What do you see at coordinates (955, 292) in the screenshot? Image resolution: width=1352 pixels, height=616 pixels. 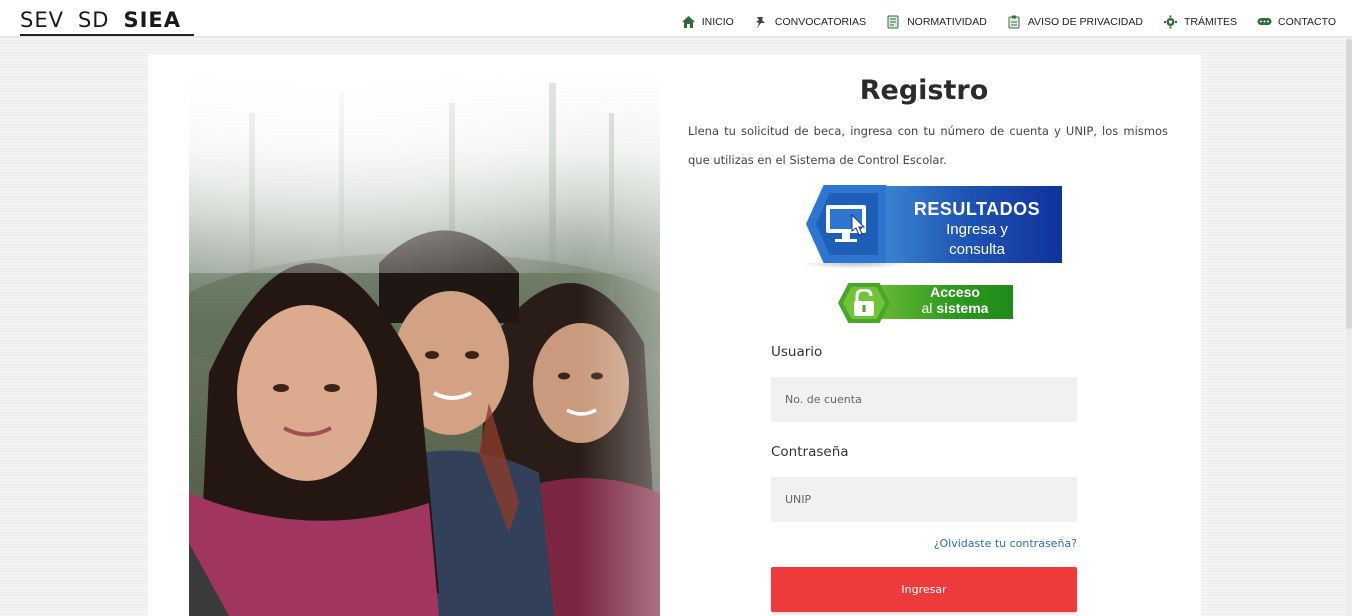 I see `access-banner-line1: Acceso` at bounding box center [955, 292].